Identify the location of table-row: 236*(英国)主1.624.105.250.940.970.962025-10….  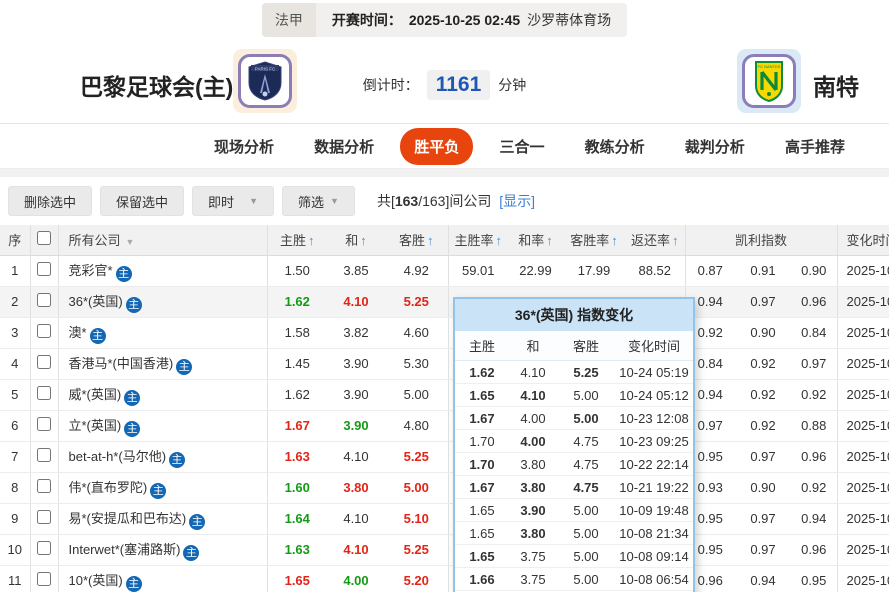
(444, 302).